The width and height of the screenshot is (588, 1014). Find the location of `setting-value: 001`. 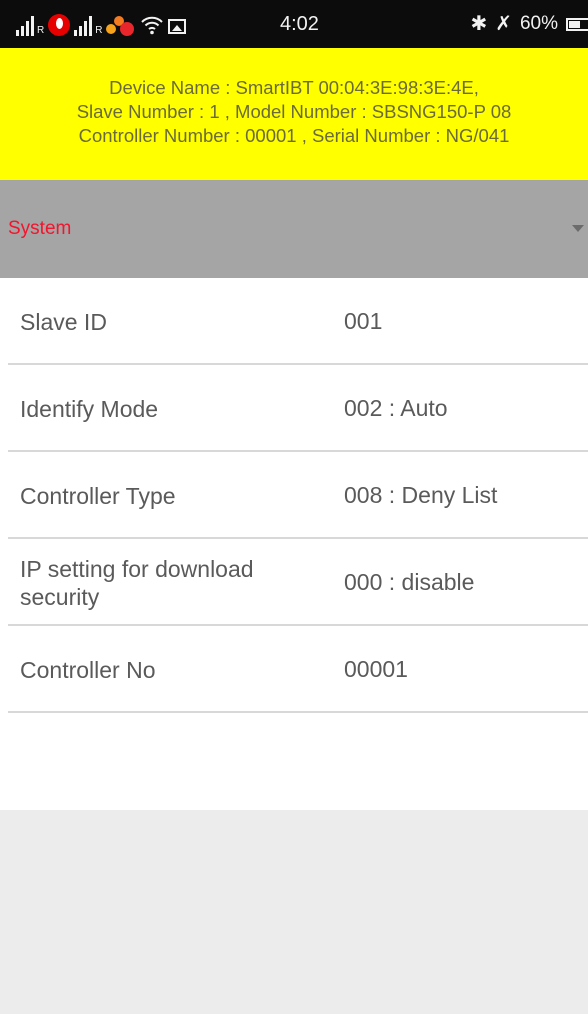

setting-value: 001 is located at coordinates (363, 321).